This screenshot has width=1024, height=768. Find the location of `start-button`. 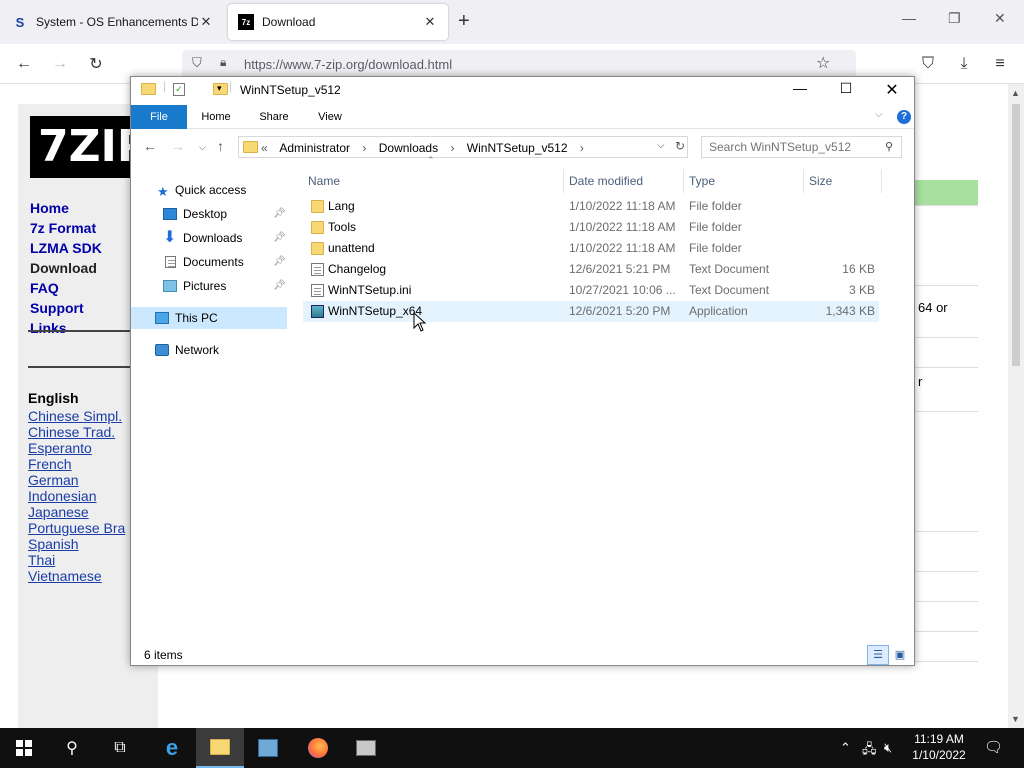

start-button is located at coordinates (24, 748).